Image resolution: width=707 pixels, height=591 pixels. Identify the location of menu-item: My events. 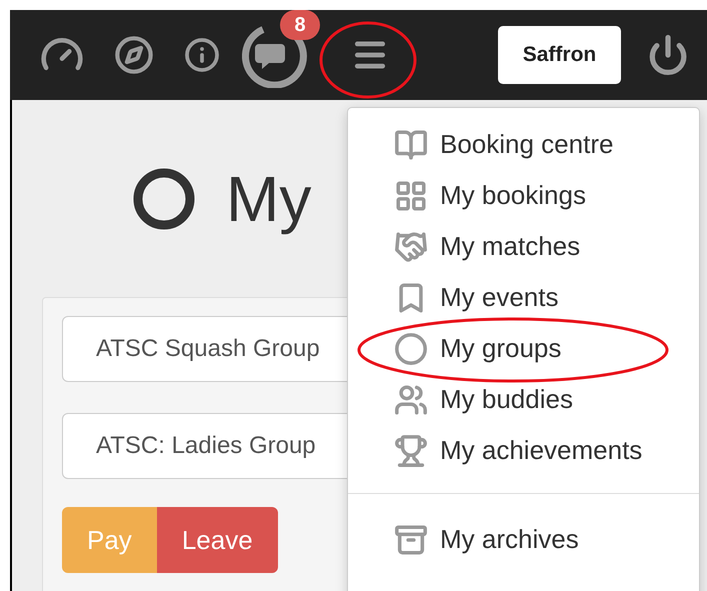
(453, 297).